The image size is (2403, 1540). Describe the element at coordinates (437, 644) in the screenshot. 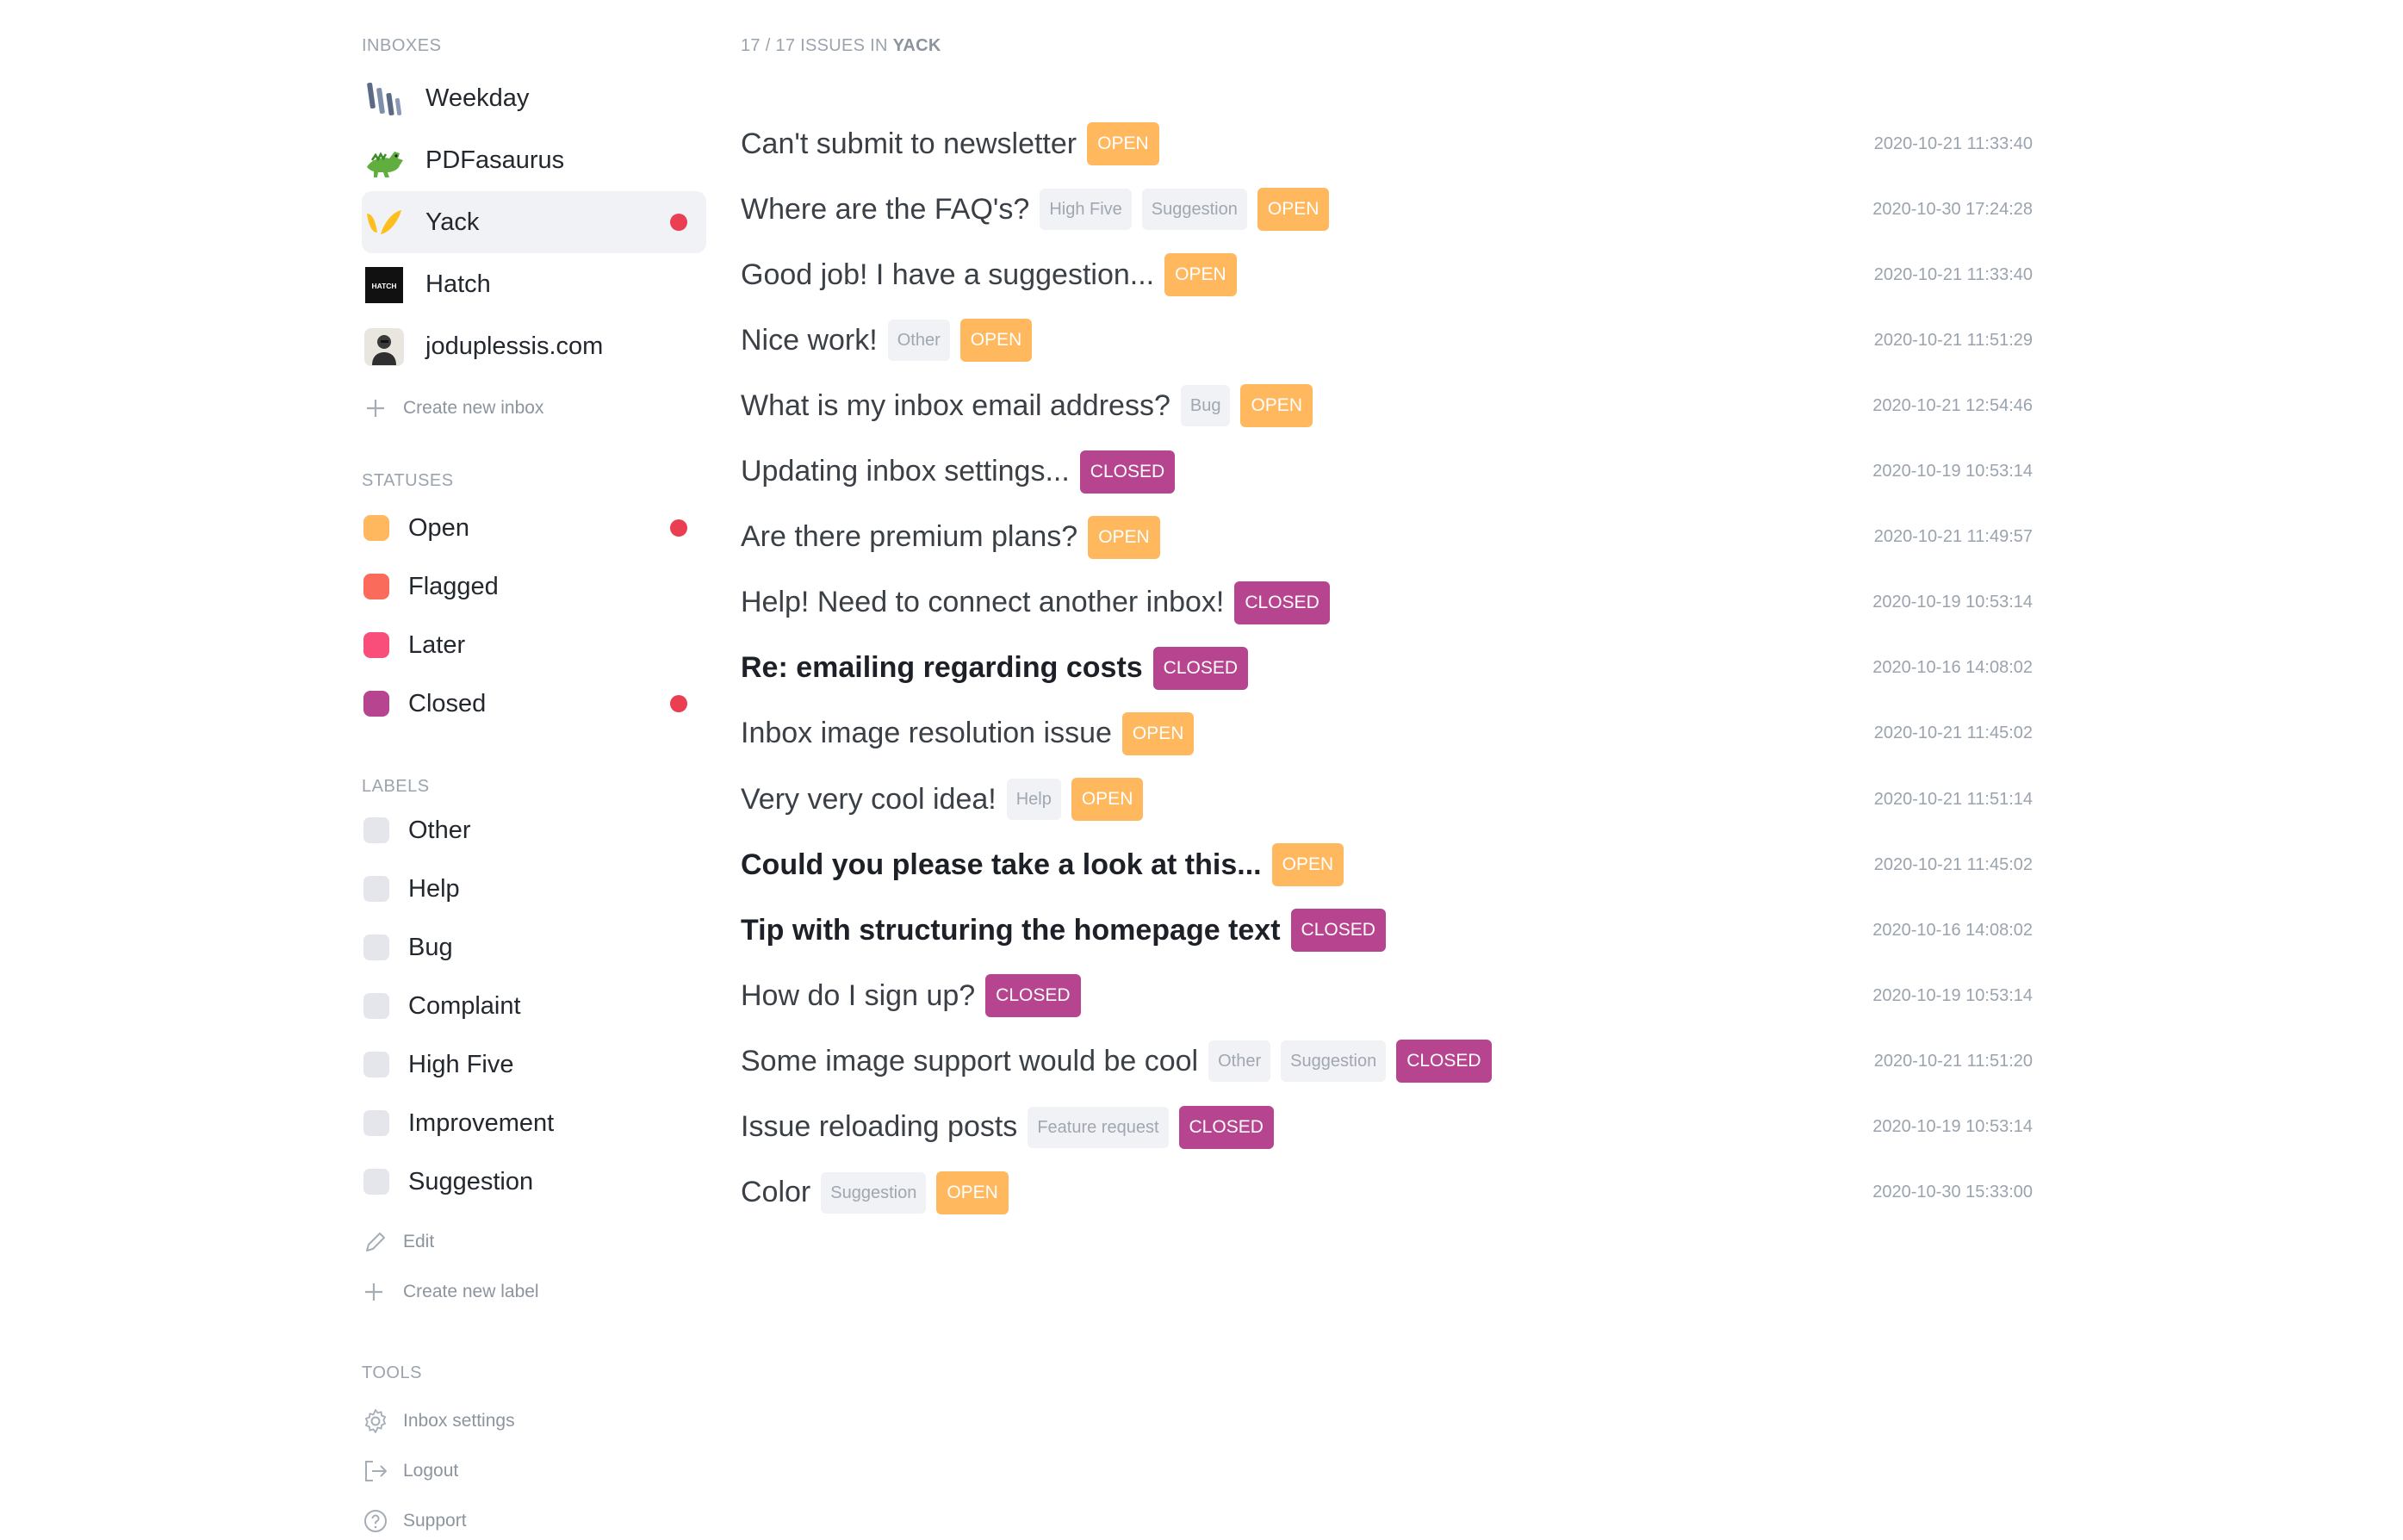

I see `status-label: Later` at that location.